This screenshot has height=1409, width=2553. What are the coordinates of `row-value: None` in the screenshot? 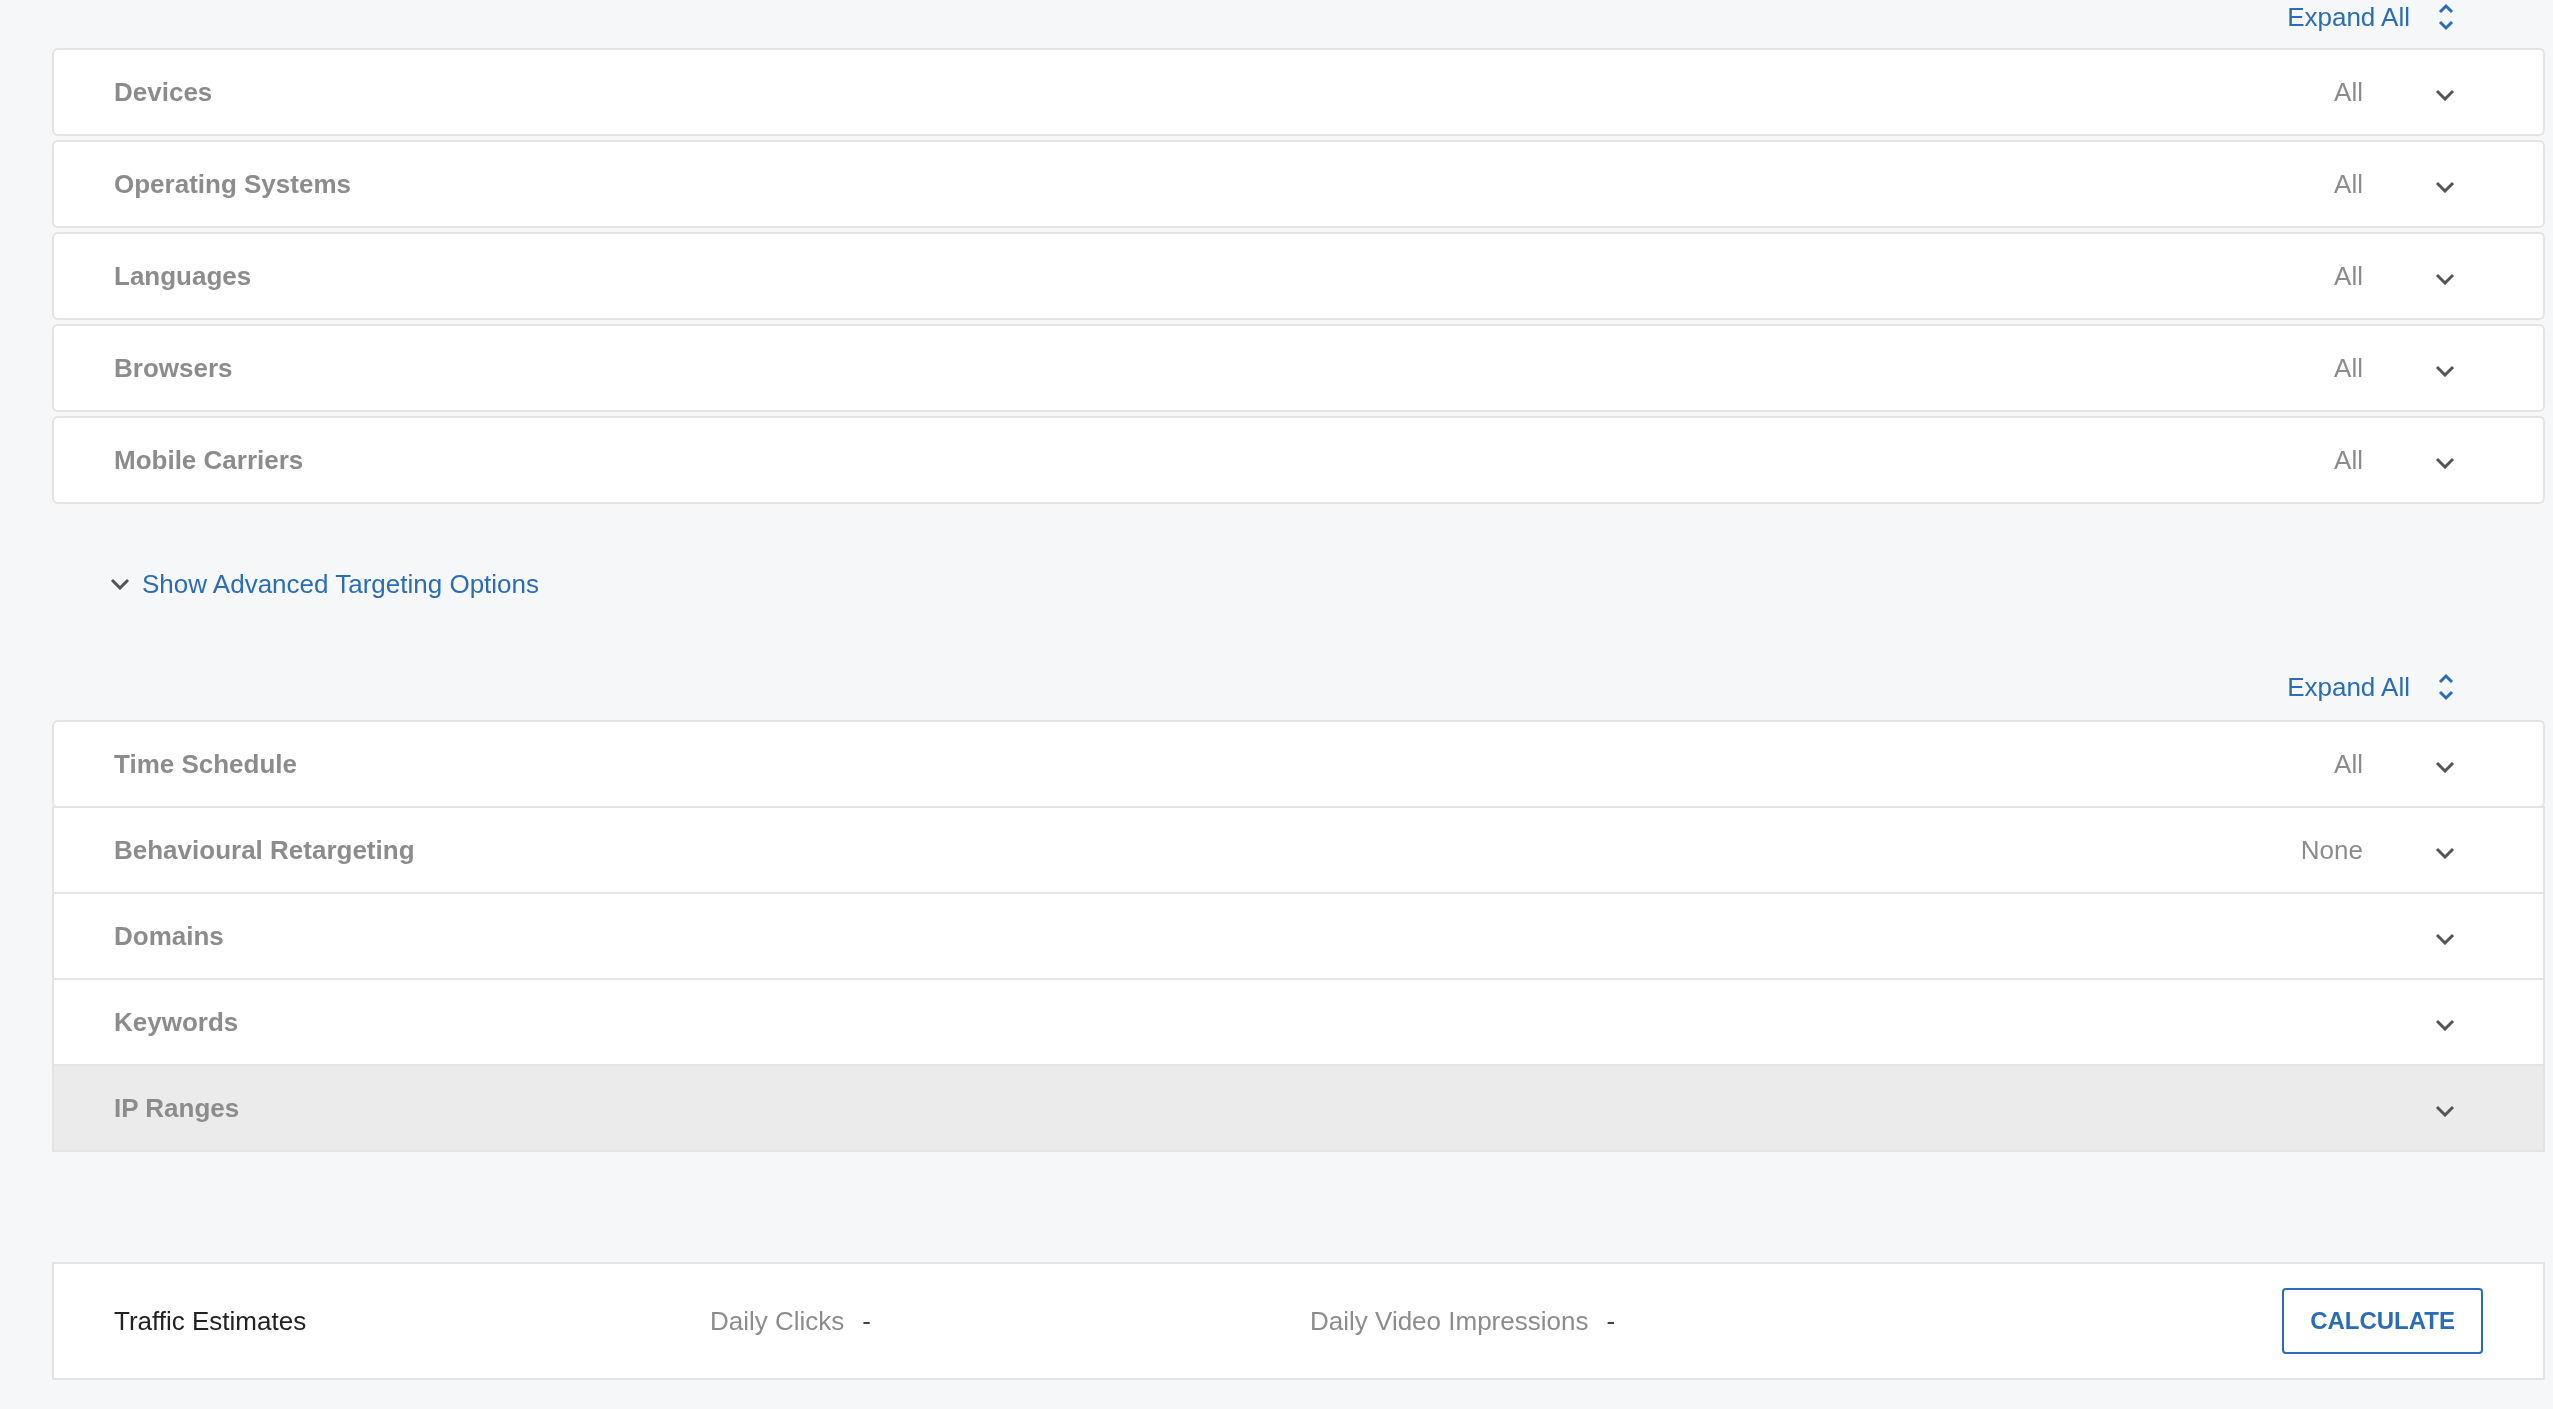 It's located at (2331, 850).